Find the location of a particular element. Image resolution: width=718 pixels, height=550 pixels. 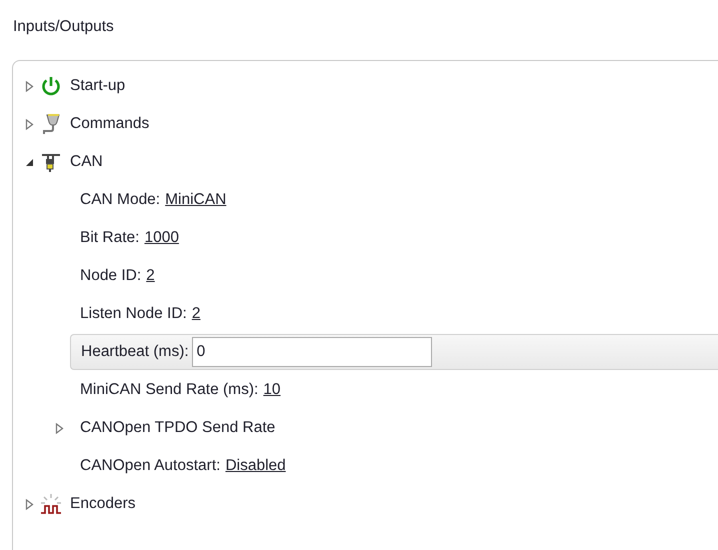

tree-item-label: Commands is located at coordinates (110, 124).